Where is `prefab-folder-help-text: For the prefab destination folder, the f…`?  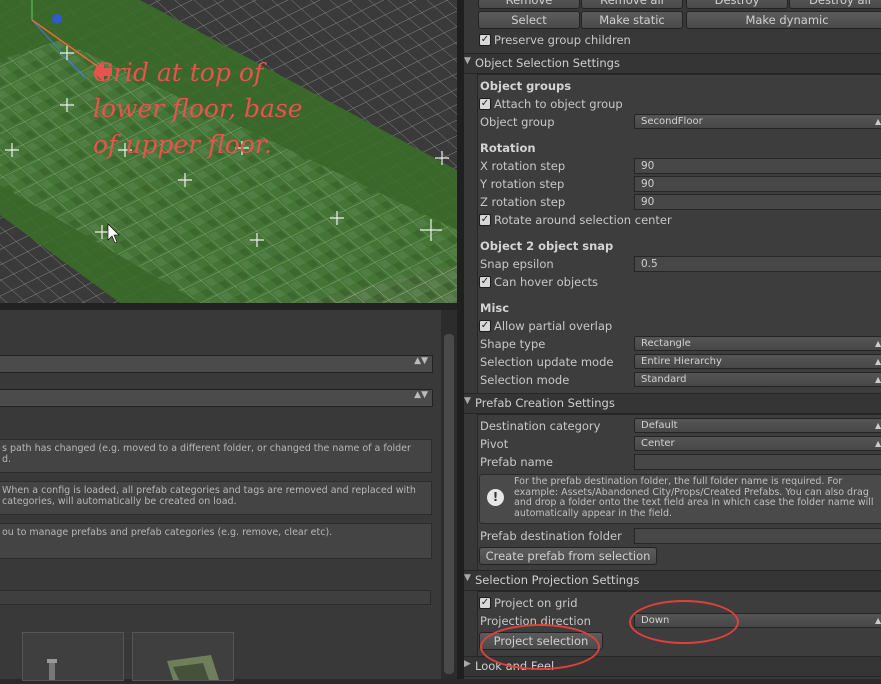
prefab-folder-help-text: For the prefab destination folder, the f… is located at coordinates (694, 497).